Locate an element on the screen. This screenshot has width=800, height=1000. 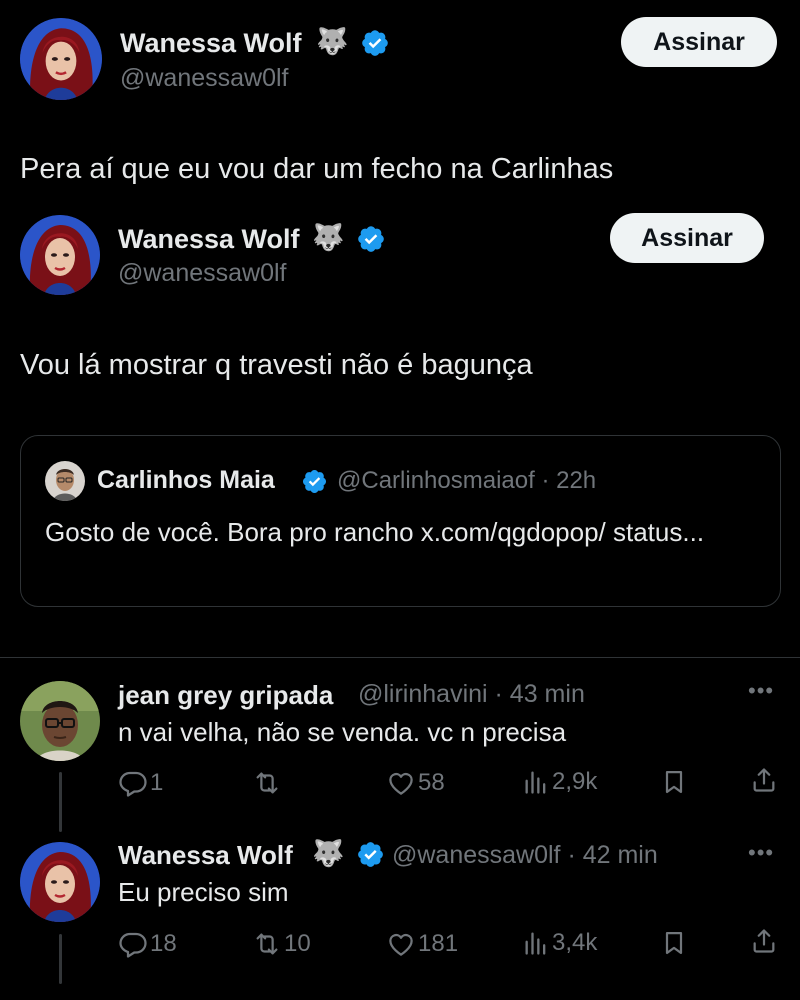
views-button: 3,4k is located at coordinates (559, 943).